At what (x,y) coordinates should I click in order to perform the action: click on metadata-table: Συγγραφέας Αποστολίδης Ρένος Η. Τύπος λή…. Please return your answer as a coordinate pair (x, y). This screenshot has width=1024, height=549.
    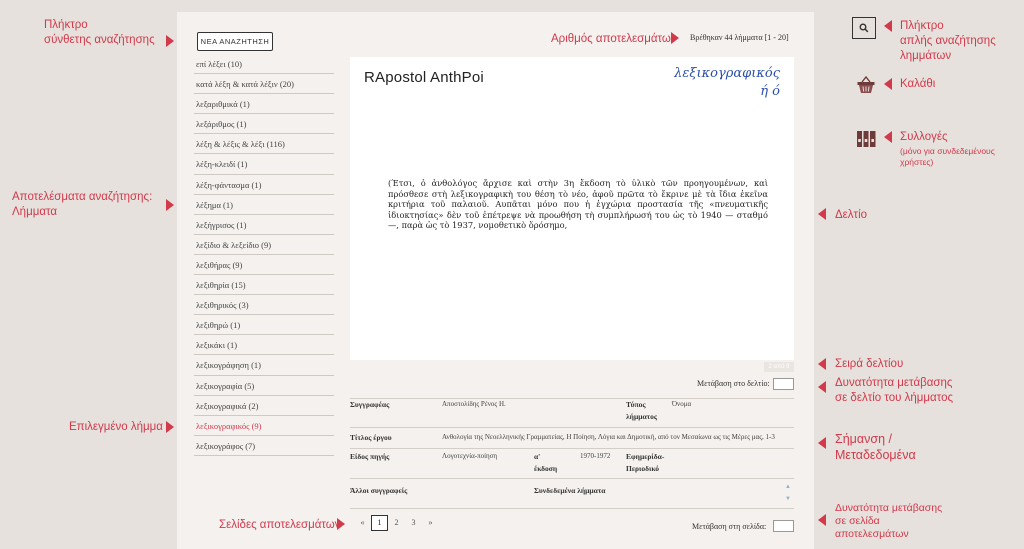
    Looking at the image, I should click on (572, 452).